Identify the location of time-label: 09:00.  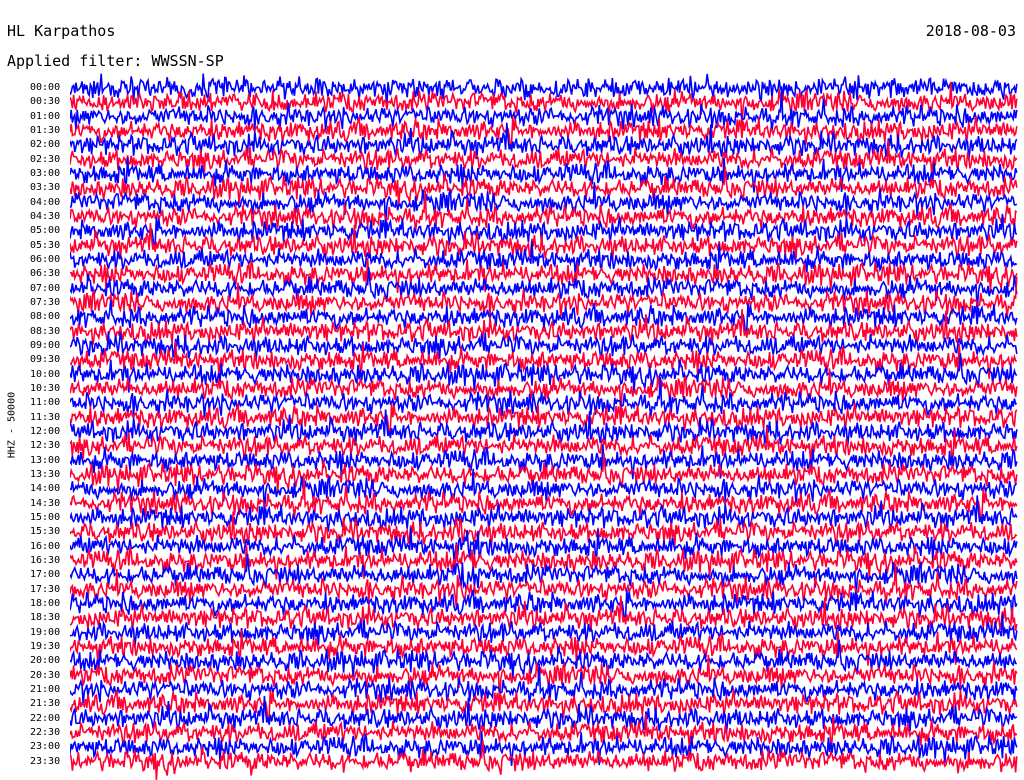
(45, 345).